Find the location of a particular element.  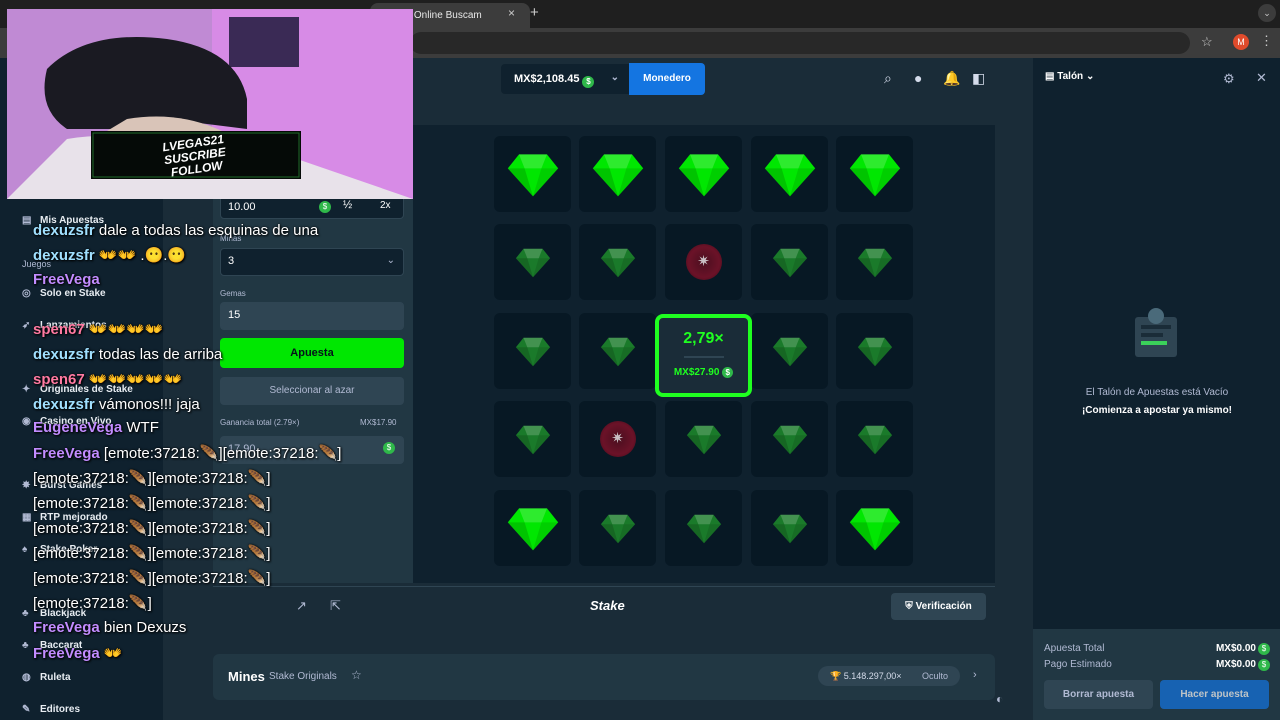

wallet-button: Monedero is located at coordinates (667, 79).